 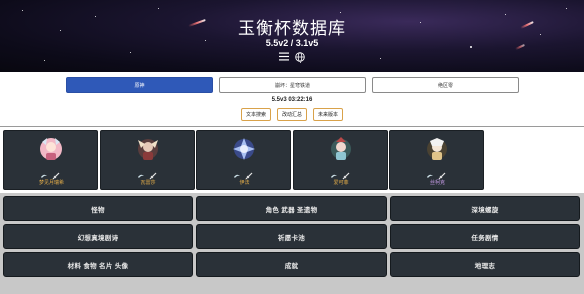 I want to click on character-card: 丝柯克, so click(x=436, y=160).